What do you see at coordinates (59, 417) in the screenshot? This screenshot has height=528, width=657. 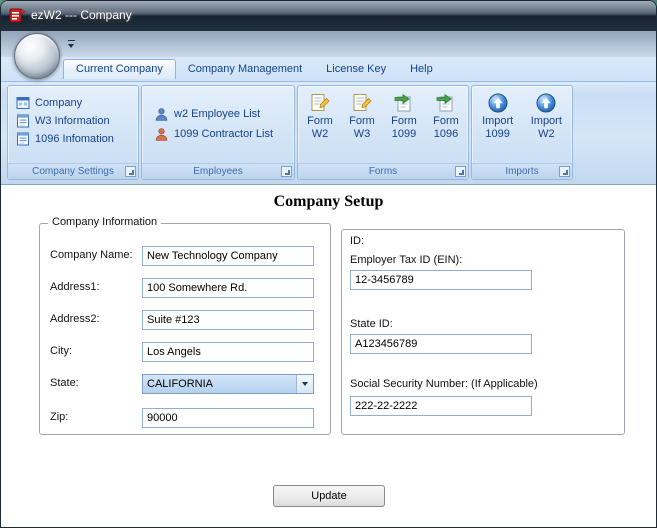 I see `zip-label: Zip:` at bounding box center [59, 417].